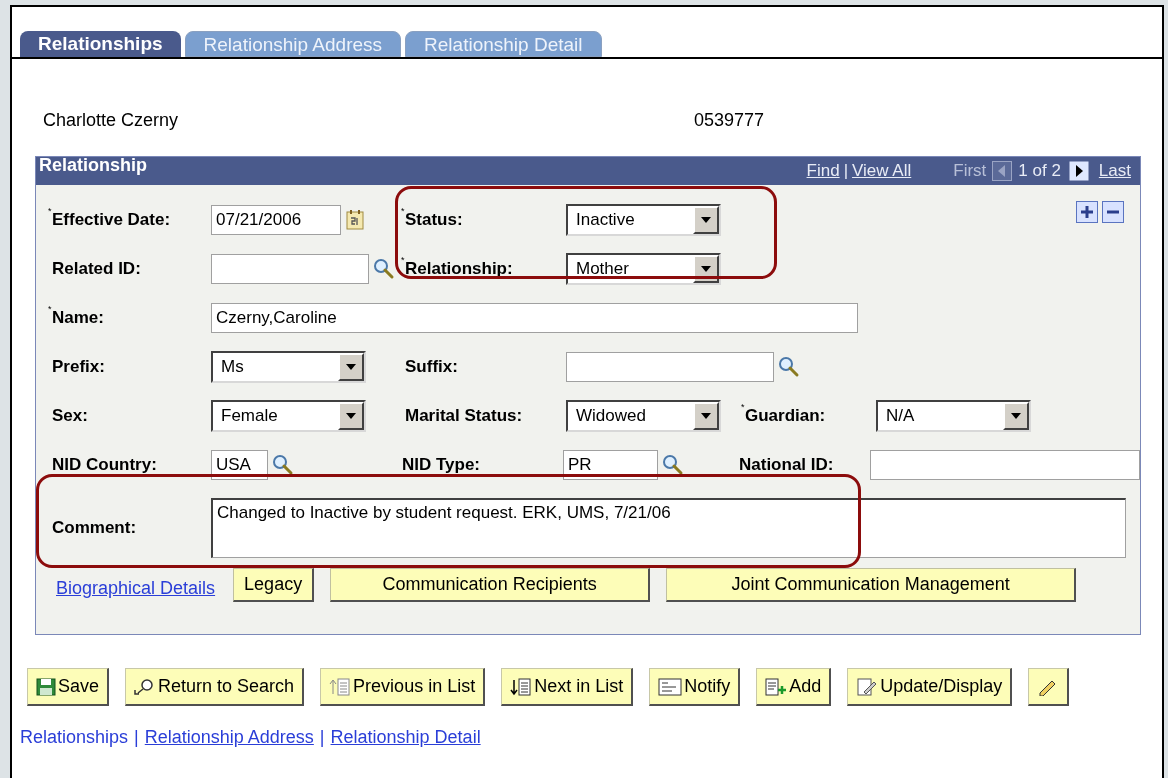 This screenshot has width=1168, height=778. What do you see at coordinates (459, 269) in the screenshot?
I see `field-label: Relationship:` at bounding box center [459, 269].